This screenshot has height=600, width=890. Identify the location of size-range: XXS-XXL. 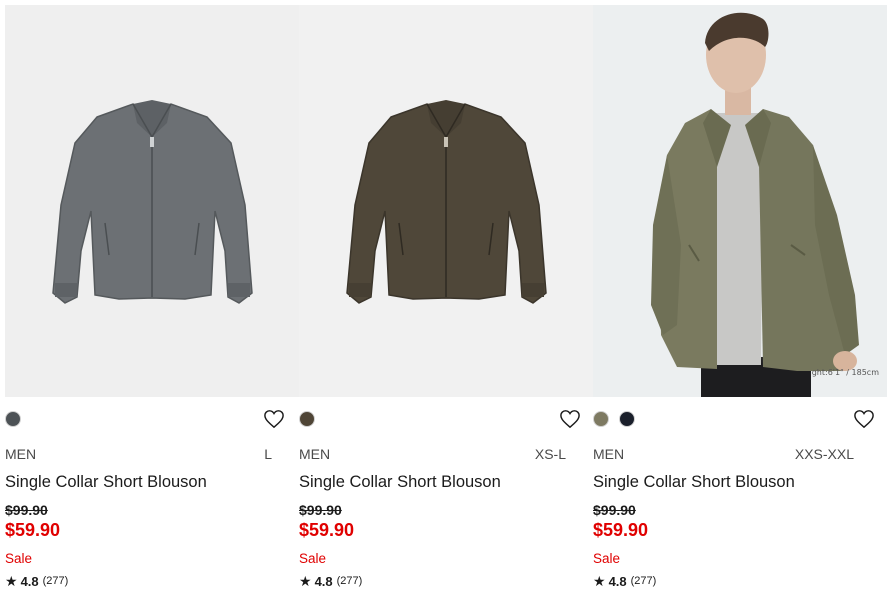
(824, 454).